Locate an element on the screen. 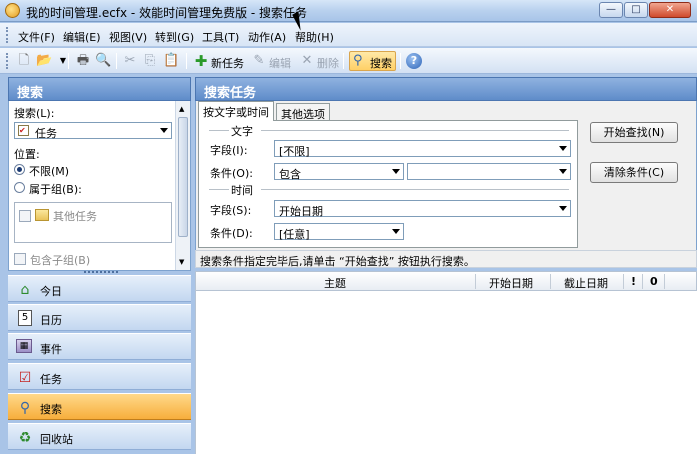 This screenshot has width=697, height=454. menu-actions: 动作(A) is located at coordinates (267, 37).